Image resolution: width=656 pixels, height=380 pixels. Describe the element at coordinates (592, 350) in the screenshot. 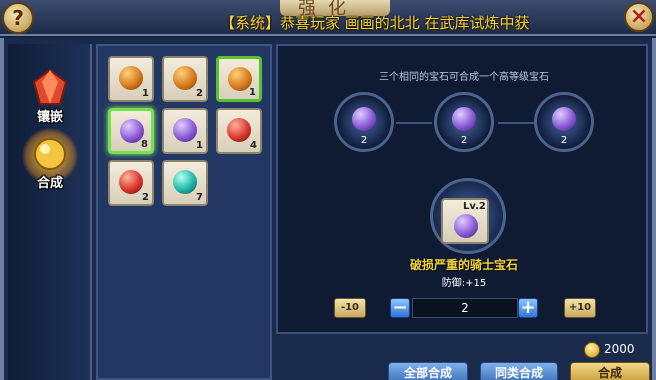

I see `gold-coin-icon` at that location.